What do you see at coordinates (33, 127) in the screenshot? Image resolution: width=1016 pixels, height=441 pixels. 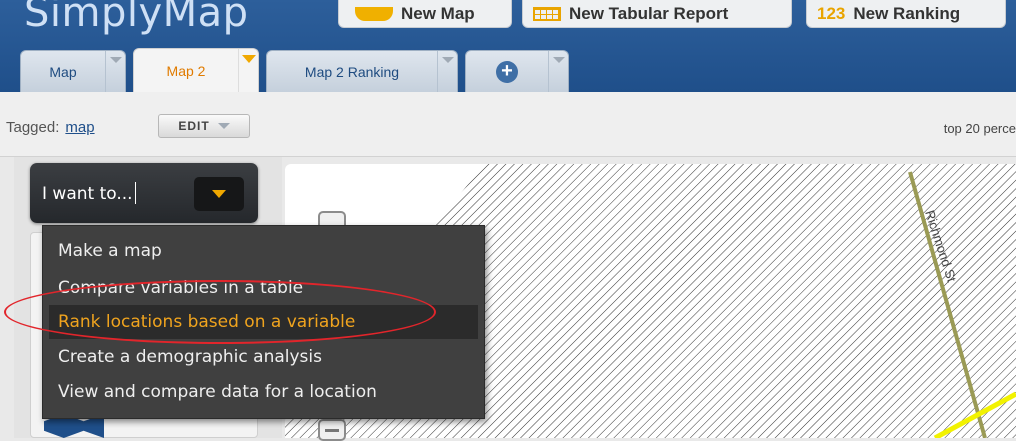 I see `tagged-label: Tagged:` at bounding box center [33, 127].